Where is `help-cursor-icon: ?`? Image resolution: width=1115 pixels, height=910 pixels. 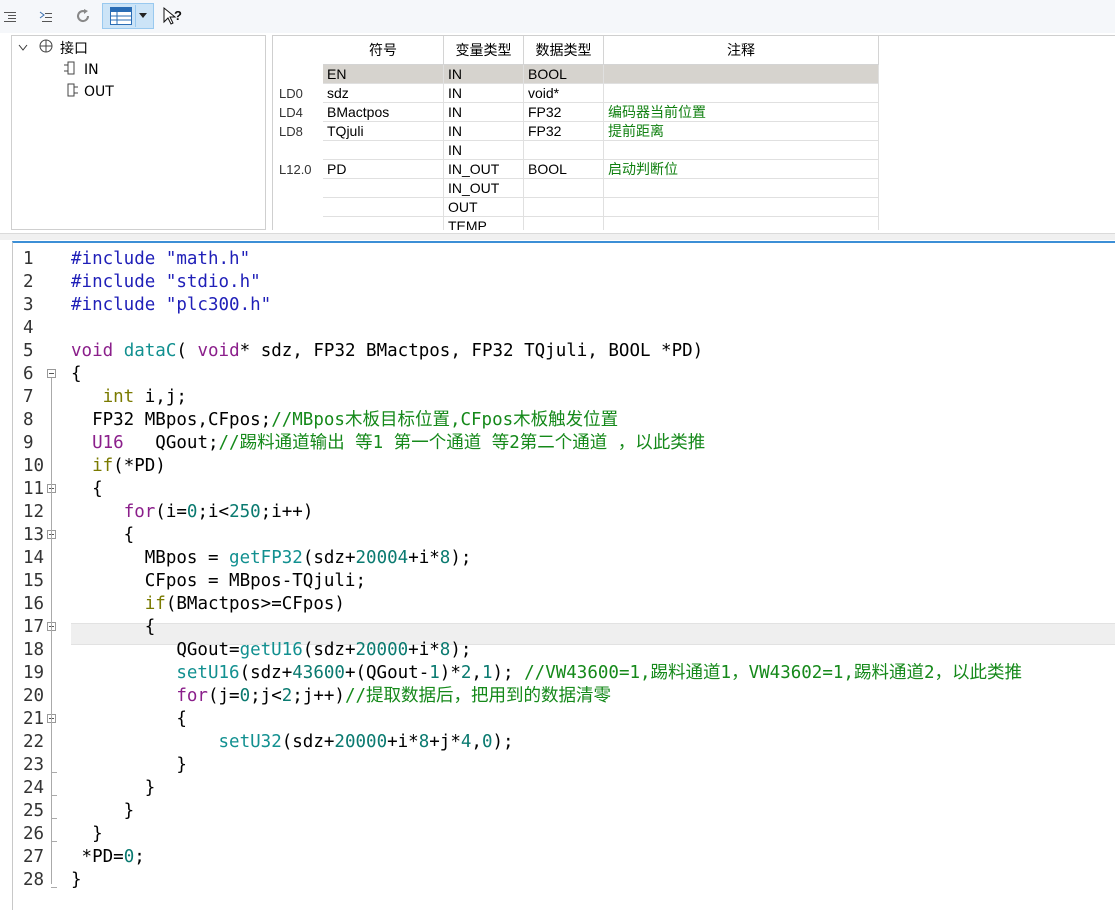
help-cursor-icon: ? is located at coordinates (172, 16).